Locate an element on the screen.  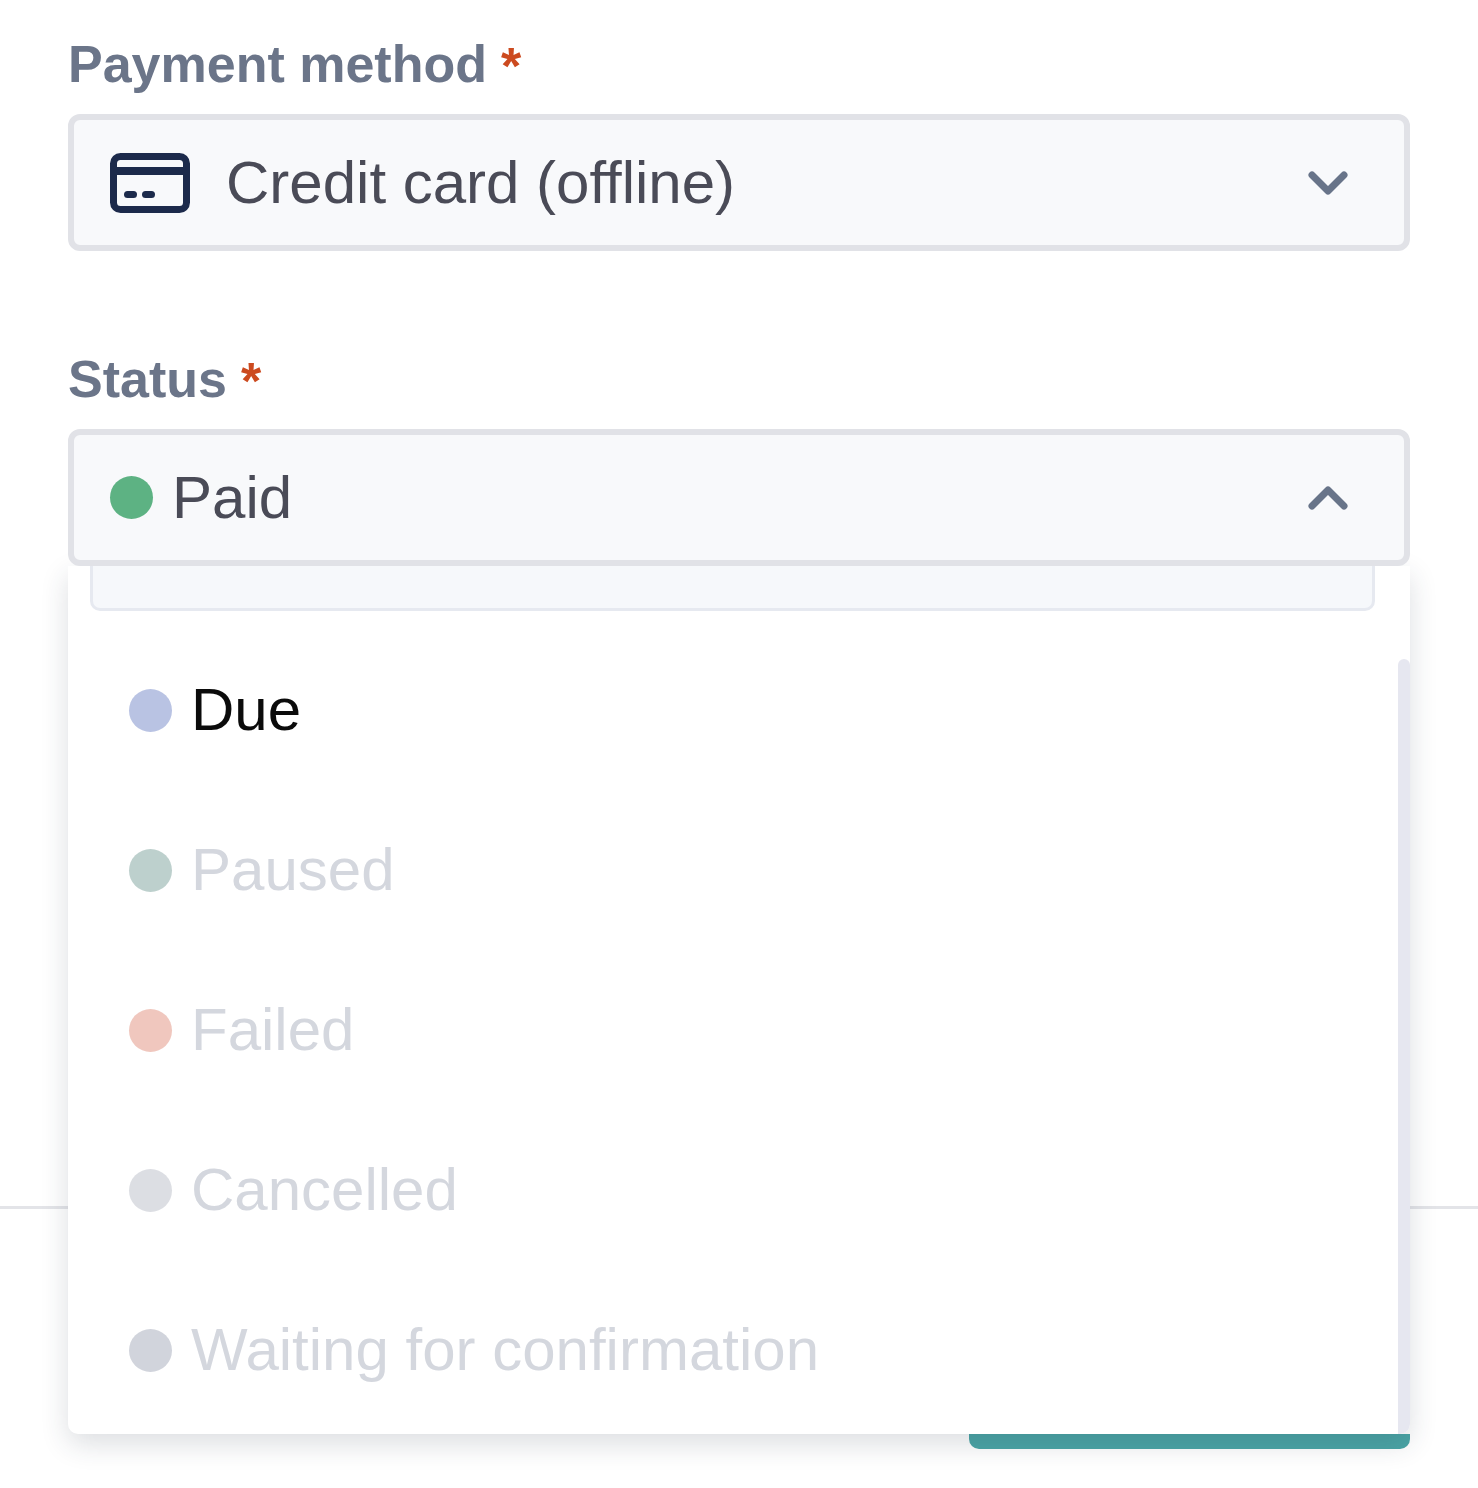
select-field: Credit card (offline) is located at coordinates (739, 182).